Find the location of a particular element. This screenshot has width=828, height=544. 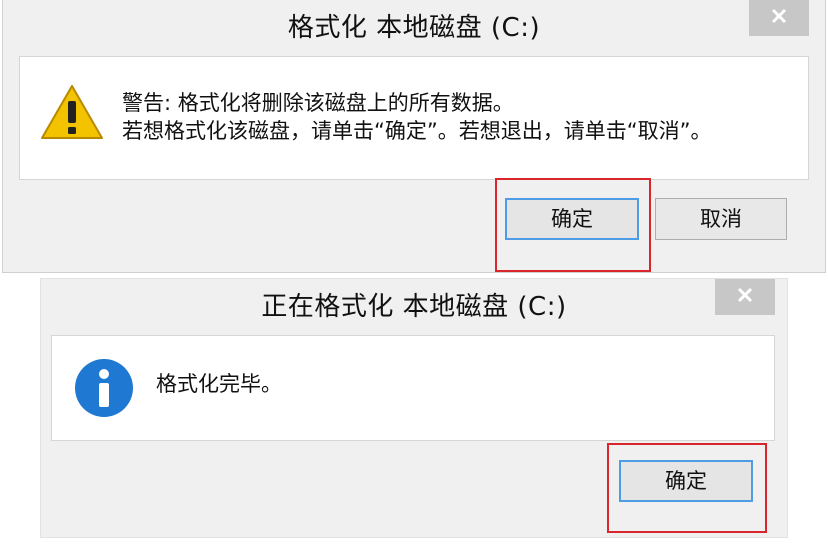

message-line-1: 警告: 格式化将删除该磁盘上的所有数据。 is located at coordinates (318, 103).